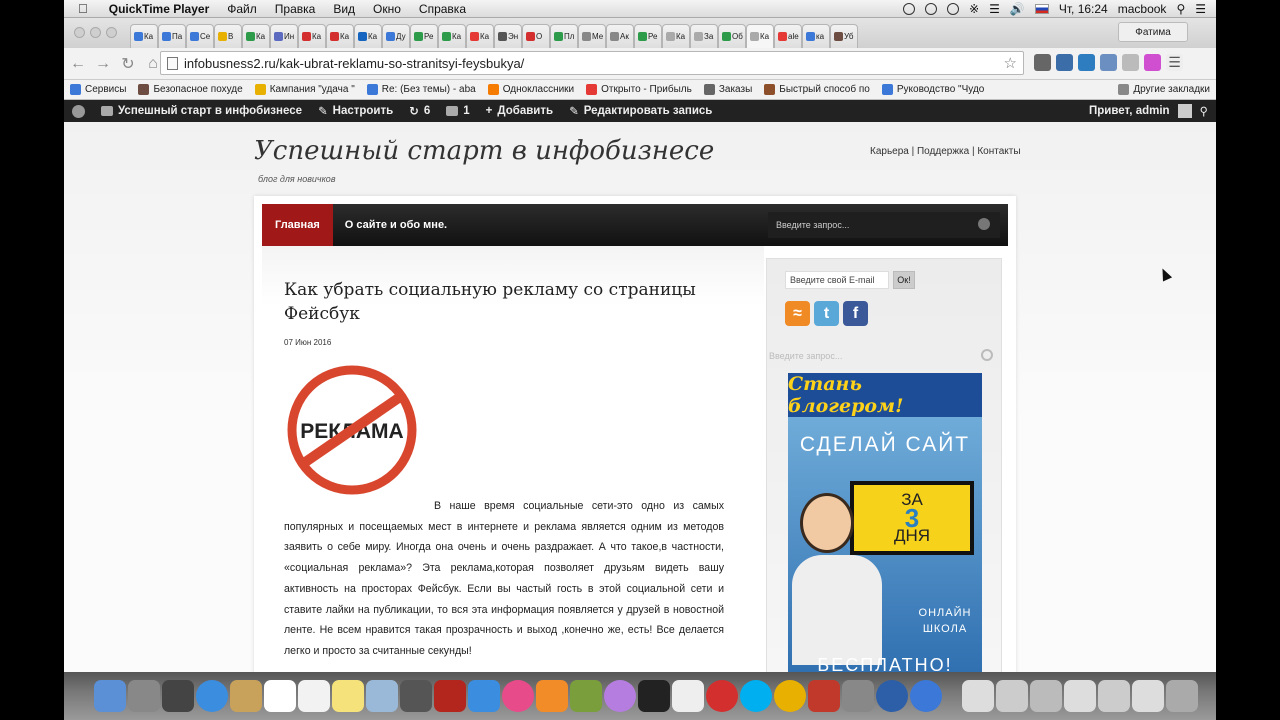 This screenshot has height=720, width=1280. What do you see at coordinates (1129, 111) in the screenshot?
I see `wp-account-link: Привет, admin` at bounding box center [1129, 111].